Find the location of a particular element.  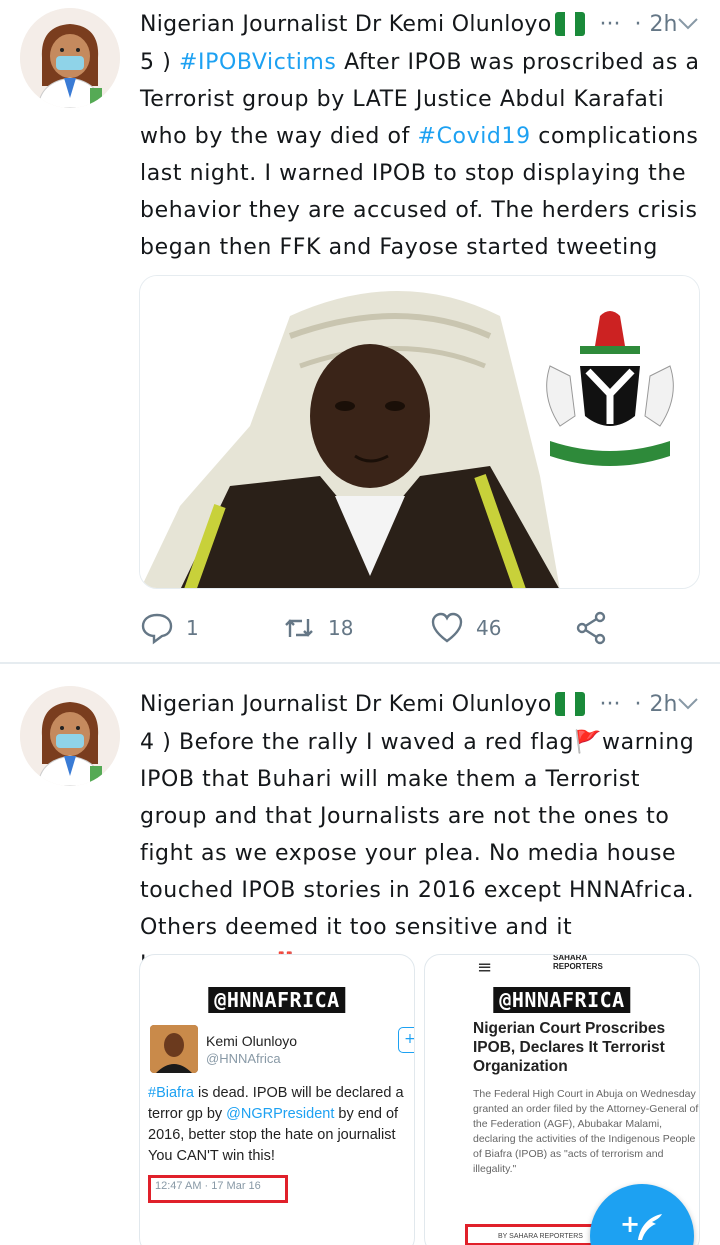

reply-button: 1 is located at coordinates (169, 628).